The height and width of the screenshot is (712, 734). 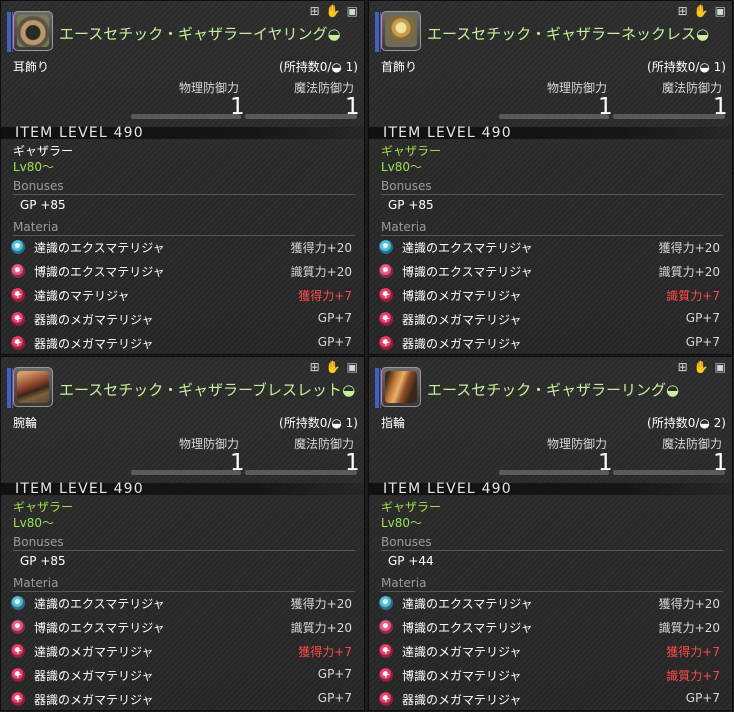 I want to click on item-name-text: エースセチック・ギャザラーネックレス, so click(x=561, y=34).